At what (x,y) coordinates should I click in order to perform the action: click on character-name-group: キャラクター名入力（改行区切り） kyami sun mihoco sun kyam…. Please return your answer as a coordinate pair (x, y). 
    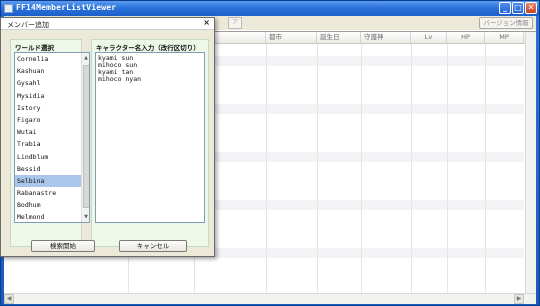
    Looking at the image, I should click on (150, 143).